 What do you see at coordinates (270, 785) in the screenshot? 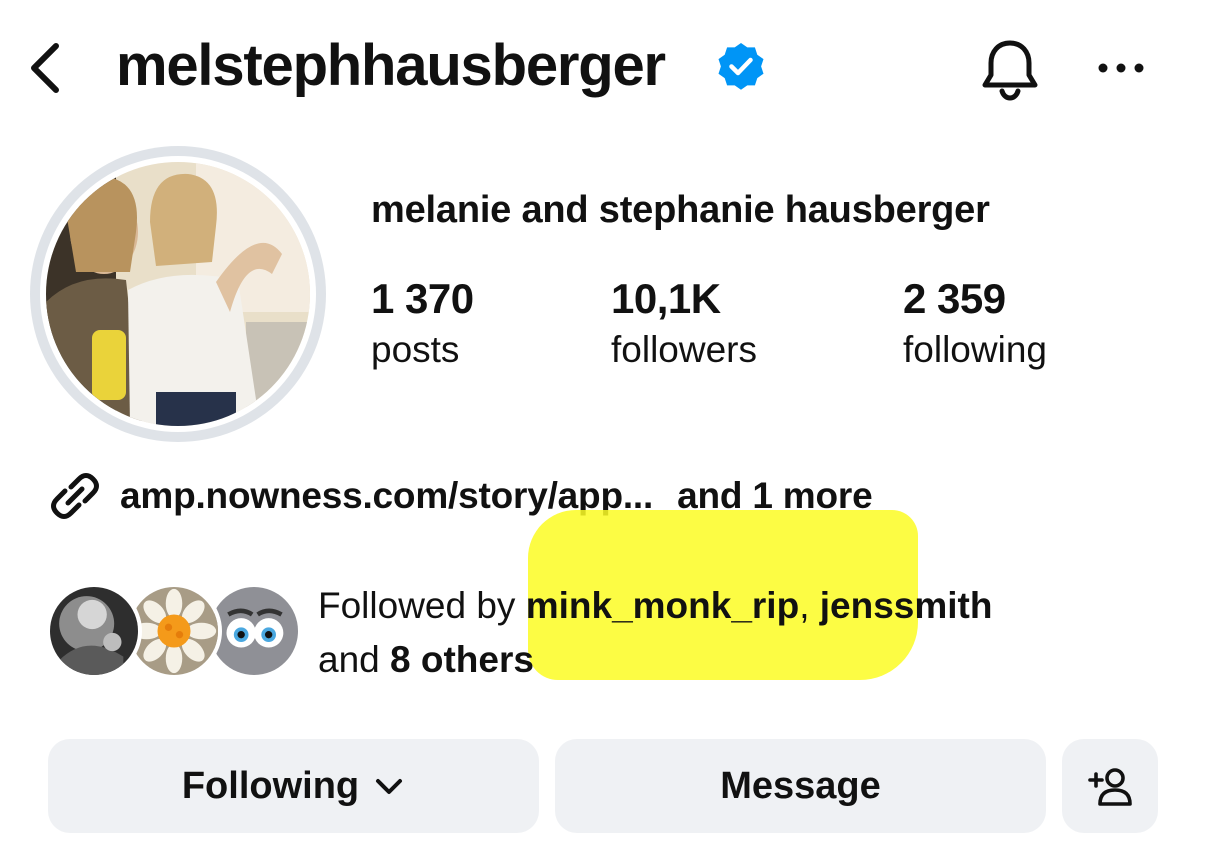
I see `following-button-label: Following` at bounding box center [270, 785].